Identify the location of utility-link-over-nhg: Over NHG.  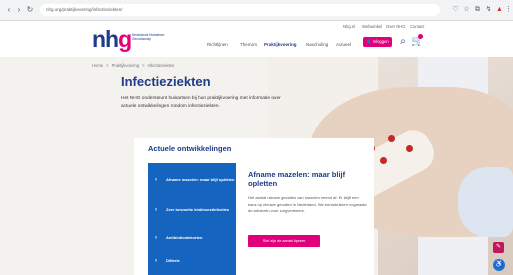
(396, 26).